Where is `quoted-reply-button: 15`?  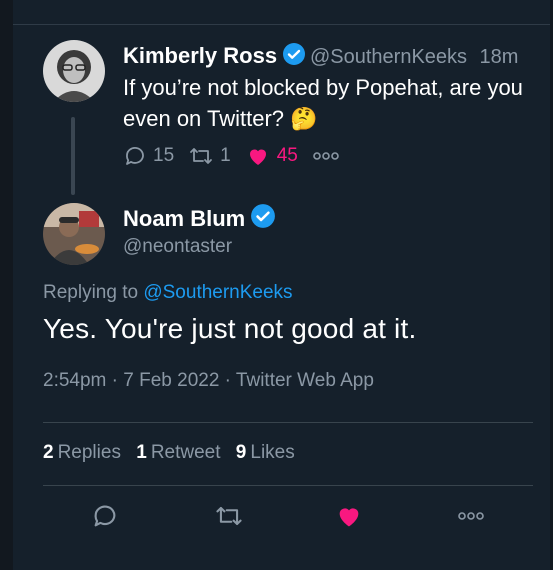 quoted-reply-button: 15 is located at coordinates (148, 156).